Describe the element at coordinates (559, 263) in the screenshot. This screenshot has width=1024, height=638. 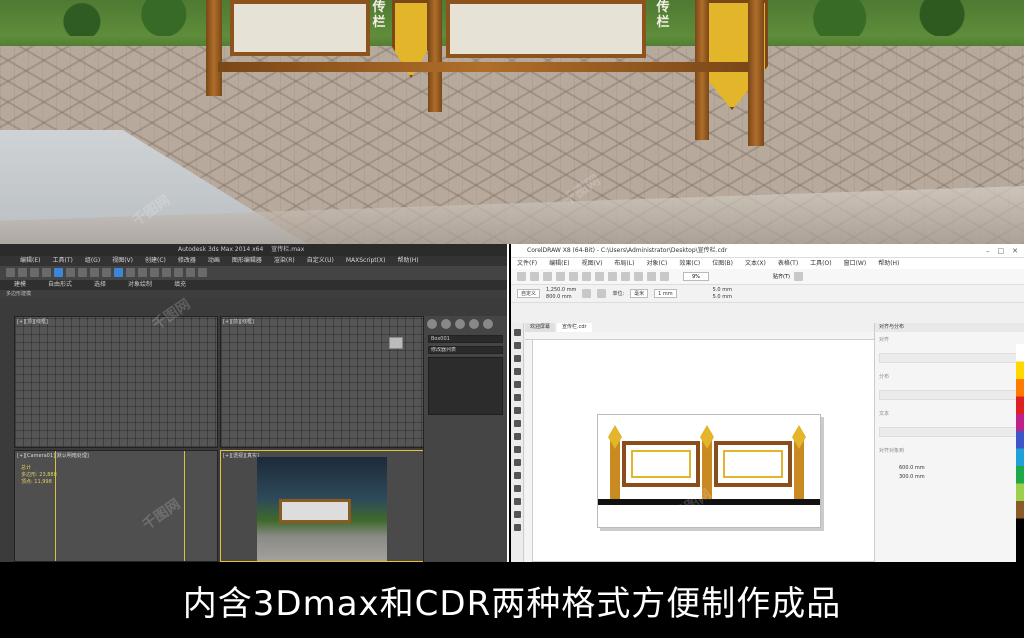
I see `cdr-menu-item: 编辑(E)` at that location.